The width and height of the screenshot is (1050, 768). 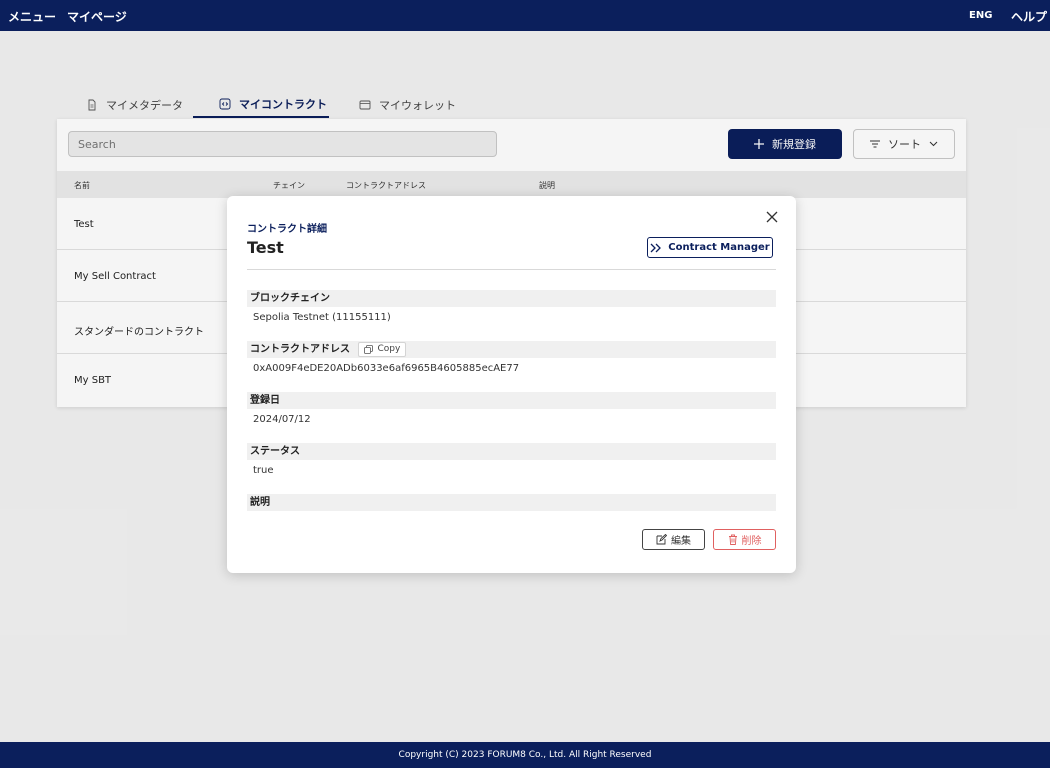 I want to click on field-label-blockchain: ブロックチェイン, so click(x=511, y=298).